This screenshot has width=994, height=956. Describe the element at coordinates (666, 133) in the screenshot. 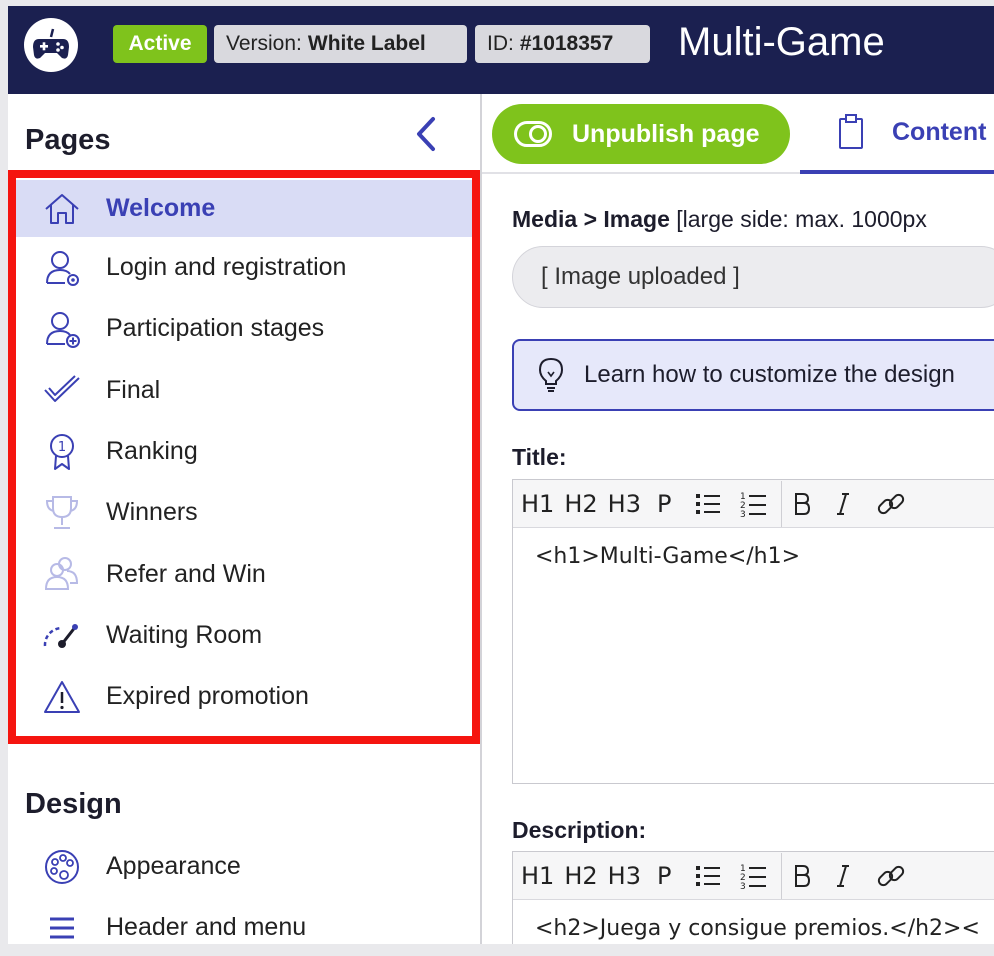

I see `unpublish-label: Unpublish page` at that location.